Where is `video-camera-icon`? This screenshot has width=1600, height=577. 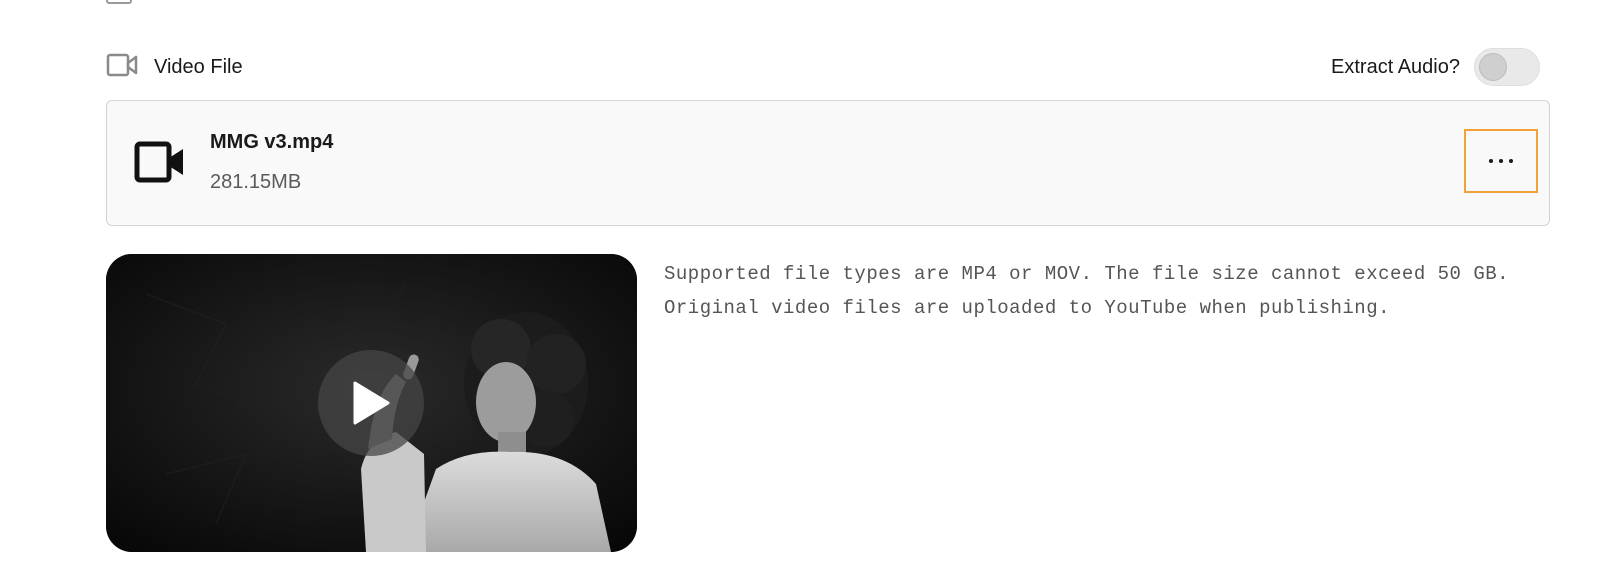 video-camera-icon is located at coordinates (160, 164).